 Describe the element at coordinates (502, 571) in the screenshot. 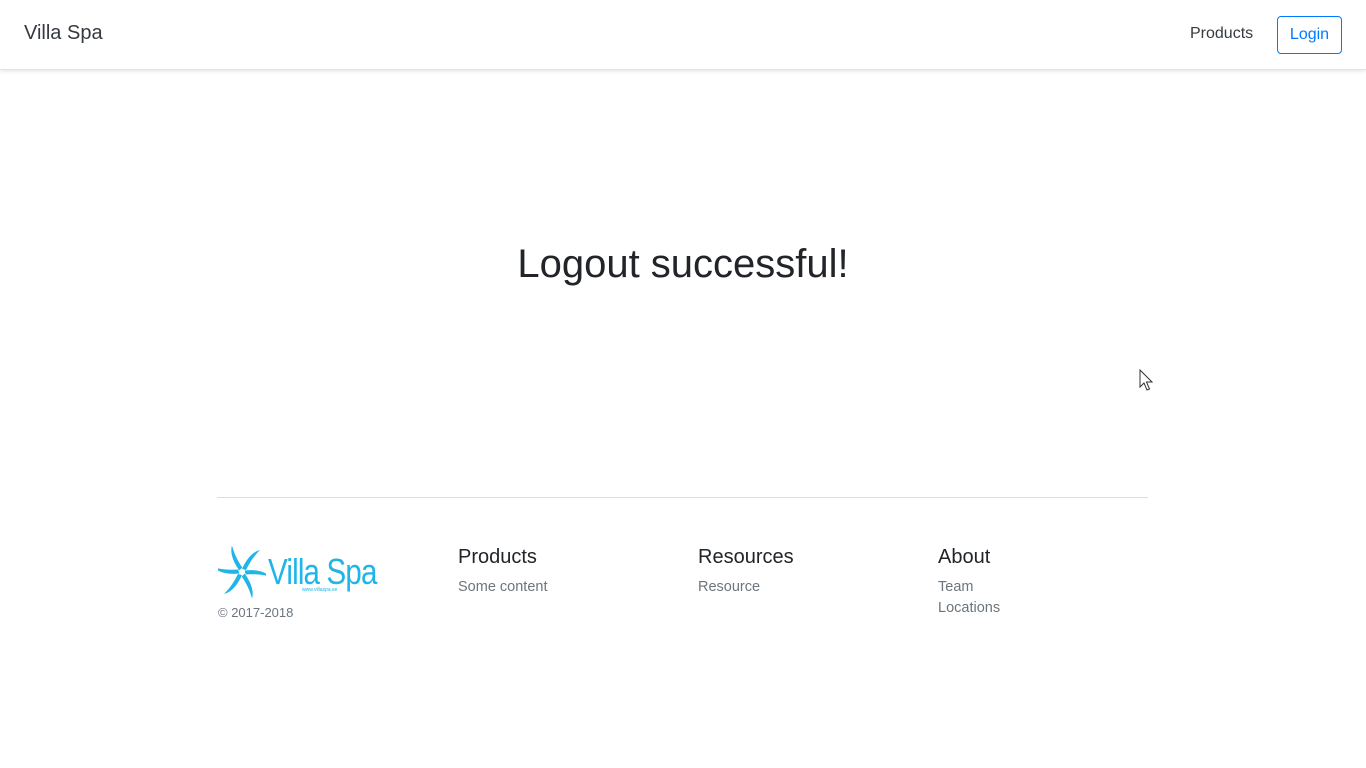

I see `footer-column-products: Products Some content` at that location.